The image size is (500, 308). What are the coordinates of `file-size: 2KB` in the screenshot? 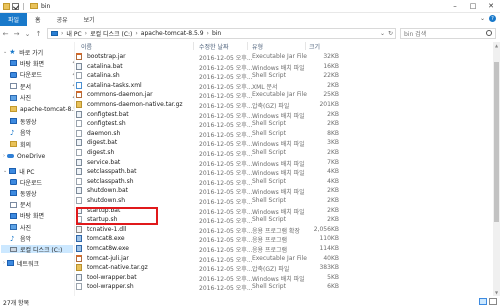 It's located at (333, 124).